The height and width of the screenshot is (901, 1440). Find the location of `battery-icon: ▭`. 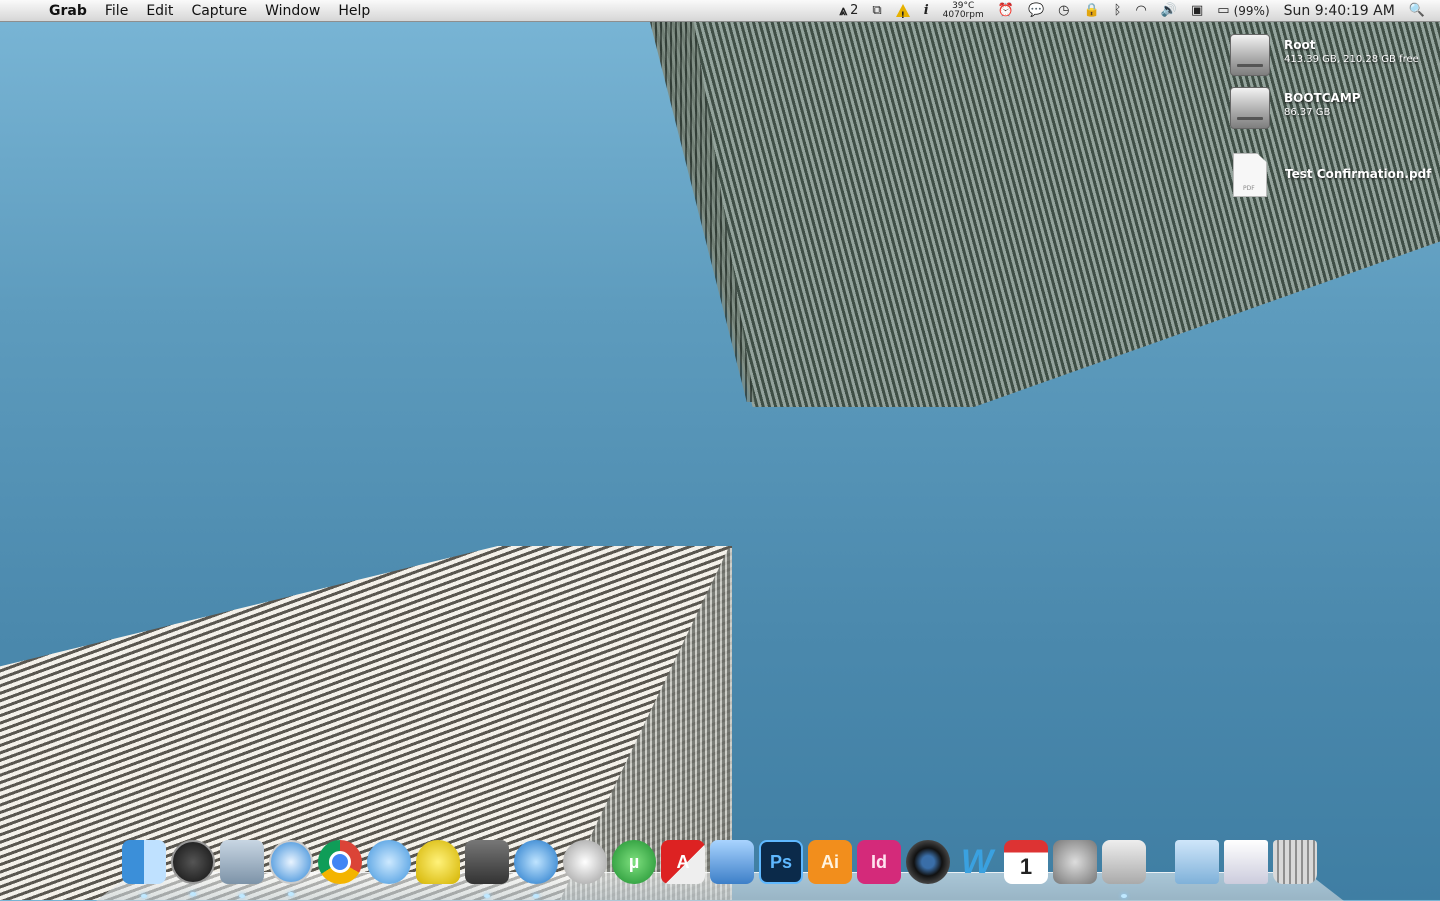

battery-icon: ▭ is located at coordinates (1223, 10).